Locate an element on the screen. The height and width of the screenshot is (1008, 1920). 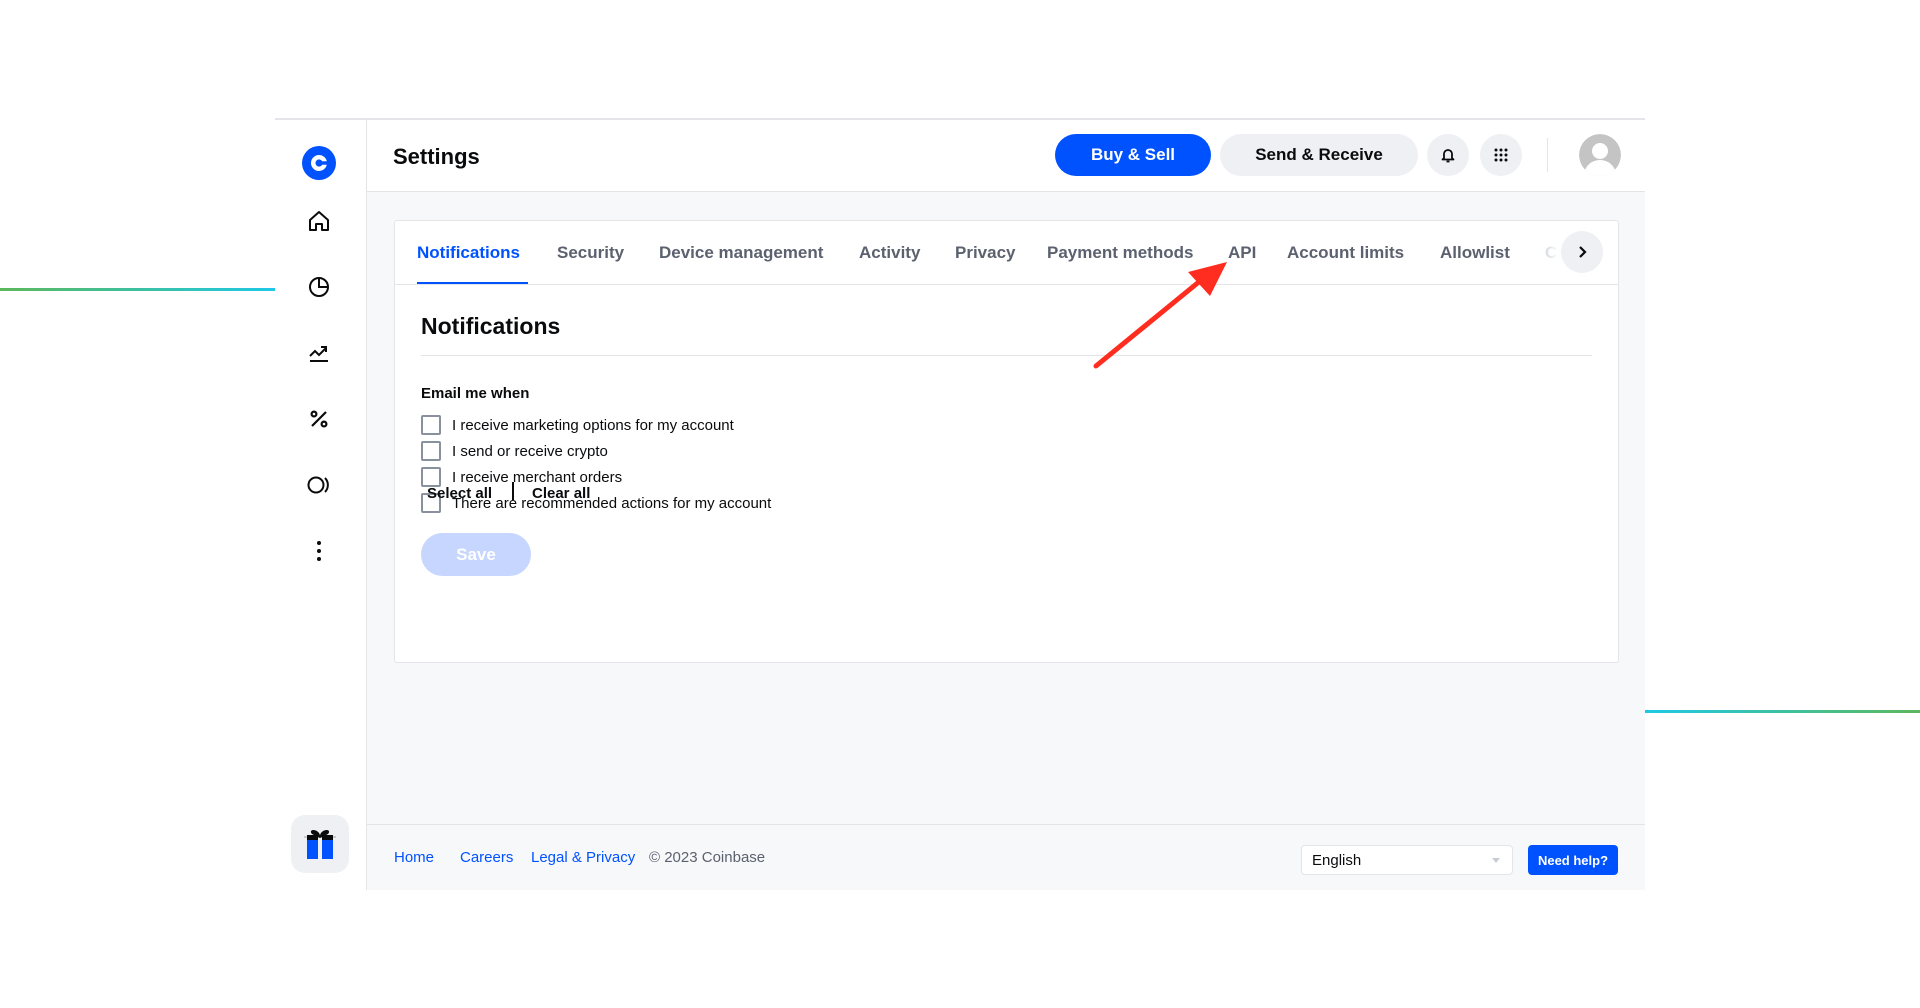
caret-down-icon is located at coordinates (1496, 860).